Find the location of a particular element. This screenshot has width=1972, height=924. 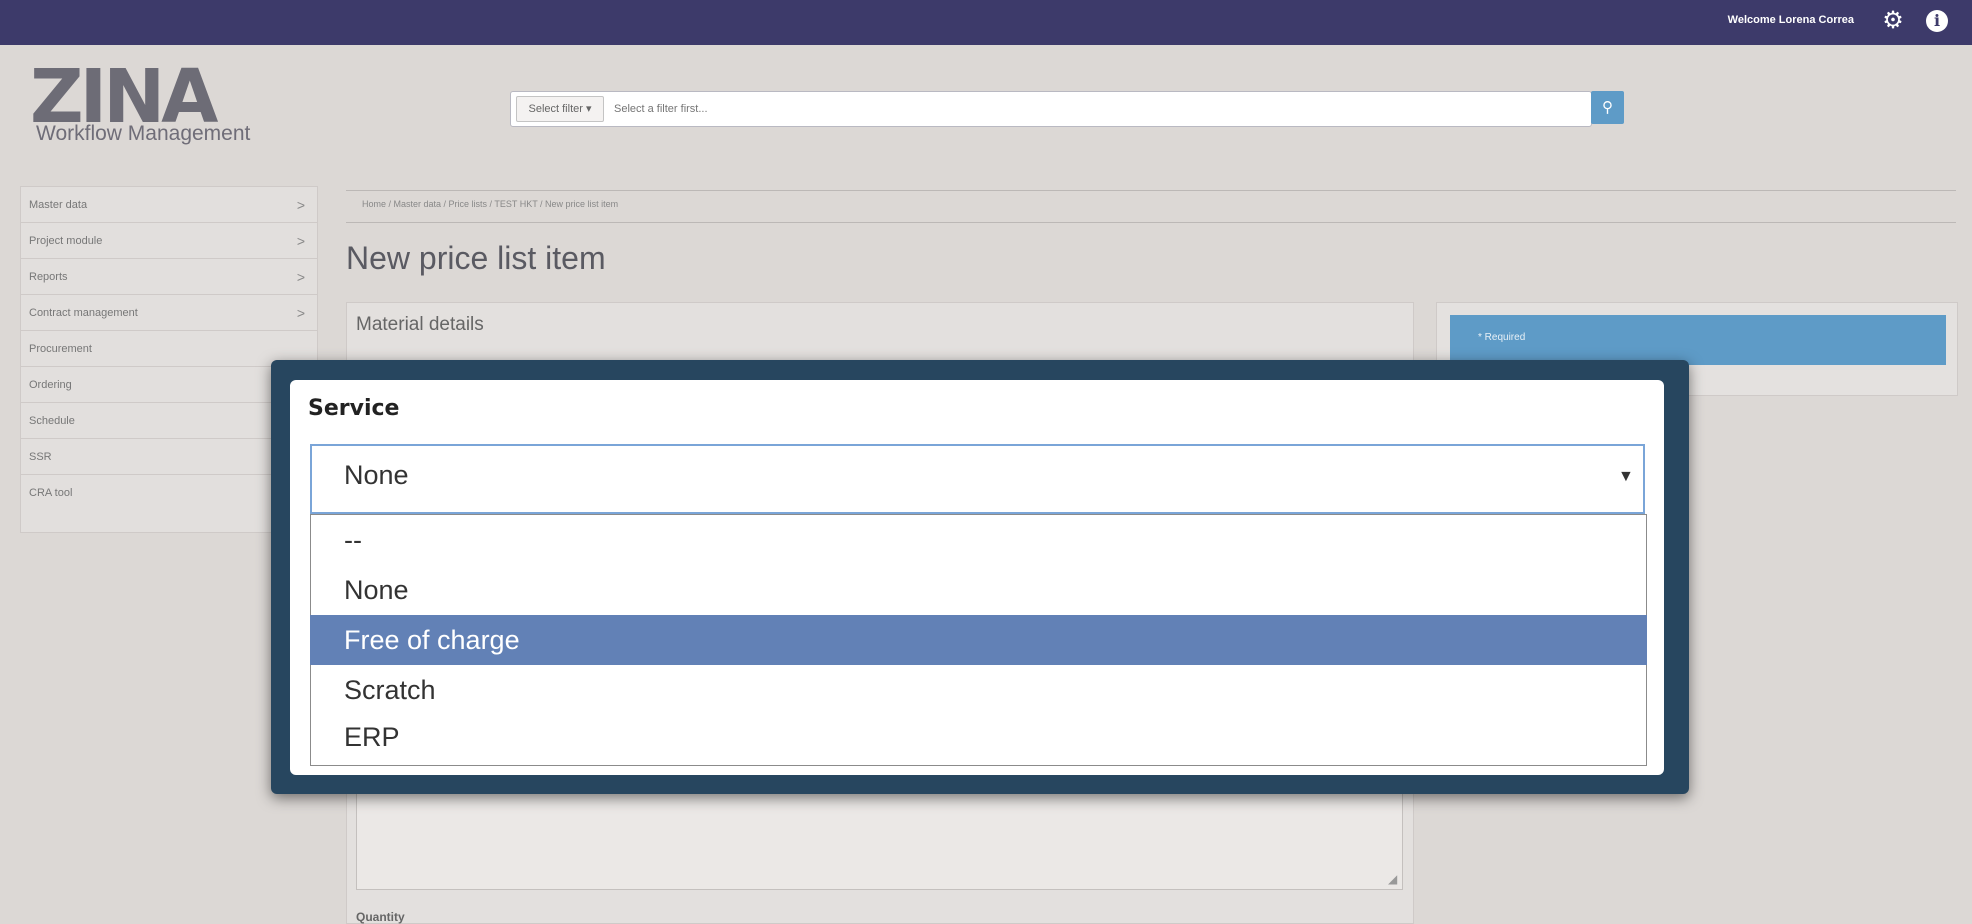

sidebar-item-label: Procurement is located at coordinates (60, 349).